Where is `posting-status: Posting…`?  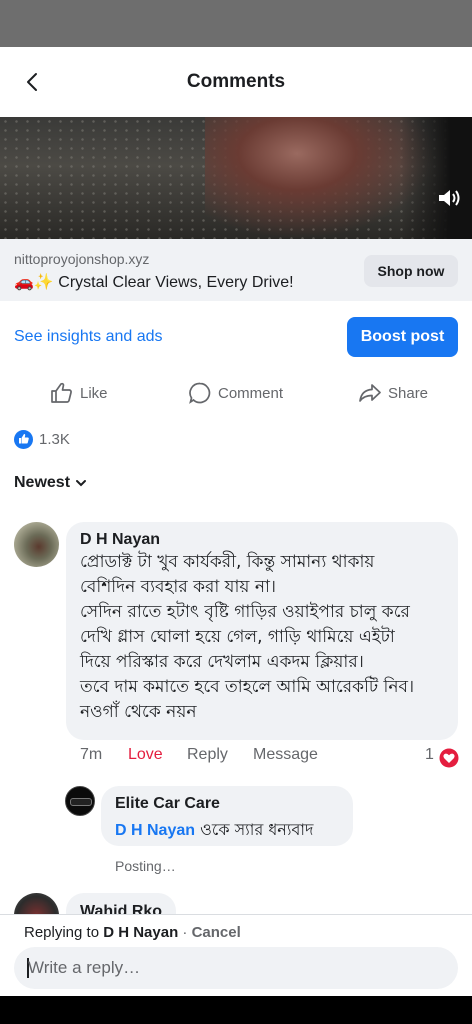
posting-status: Posting… is located at coordinates (145, 866).